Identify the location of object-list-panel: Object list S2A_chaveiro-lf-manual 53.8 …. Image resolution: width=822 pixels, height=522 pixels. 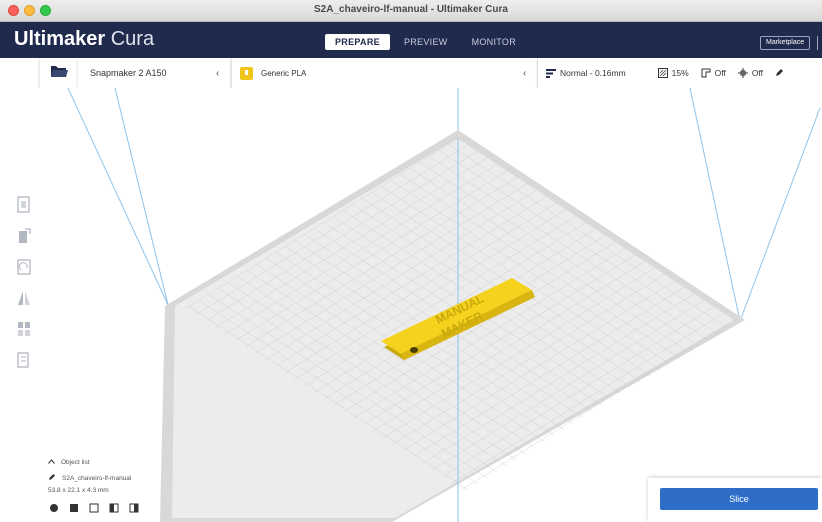
(148, 485).